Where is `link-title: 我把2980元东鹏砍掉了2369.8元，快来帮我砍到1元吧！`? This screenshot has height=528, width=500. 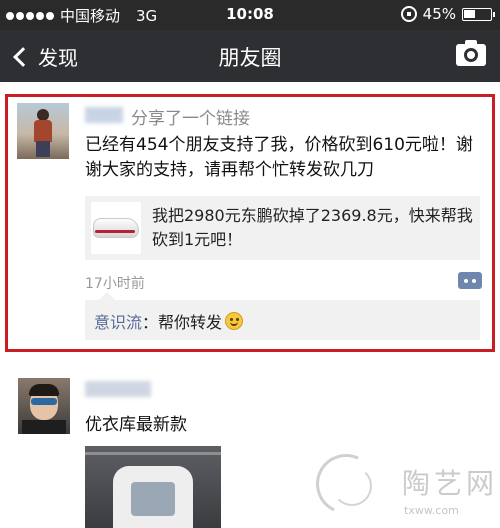
link-title: 我把2980元东鹏砍掉了2369.8元，快来帮我砍到1元吧！ is located at coordinates (312, 227).